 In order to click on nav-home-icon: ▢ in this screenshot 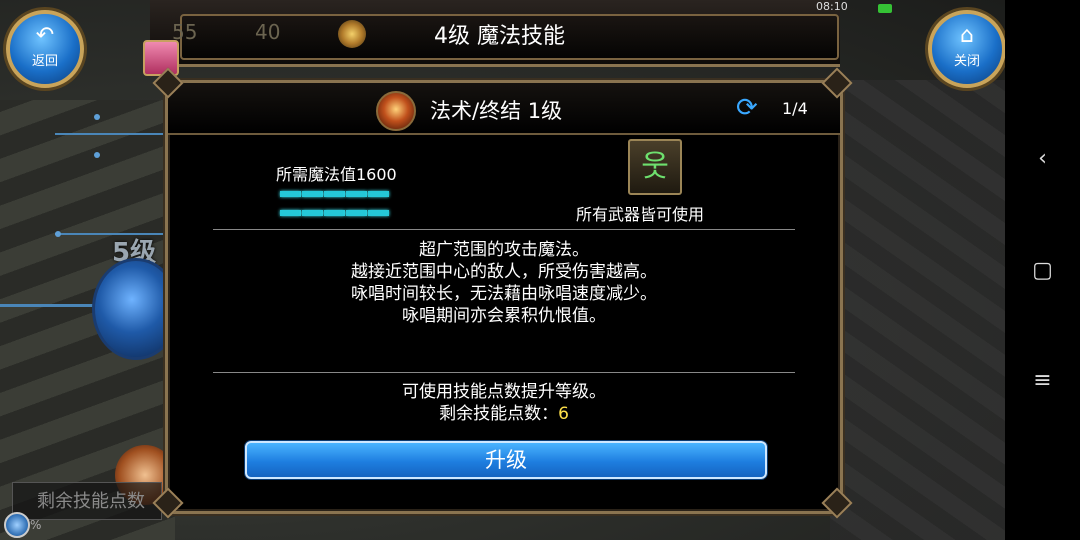, I will do `click(1042, 270)`.